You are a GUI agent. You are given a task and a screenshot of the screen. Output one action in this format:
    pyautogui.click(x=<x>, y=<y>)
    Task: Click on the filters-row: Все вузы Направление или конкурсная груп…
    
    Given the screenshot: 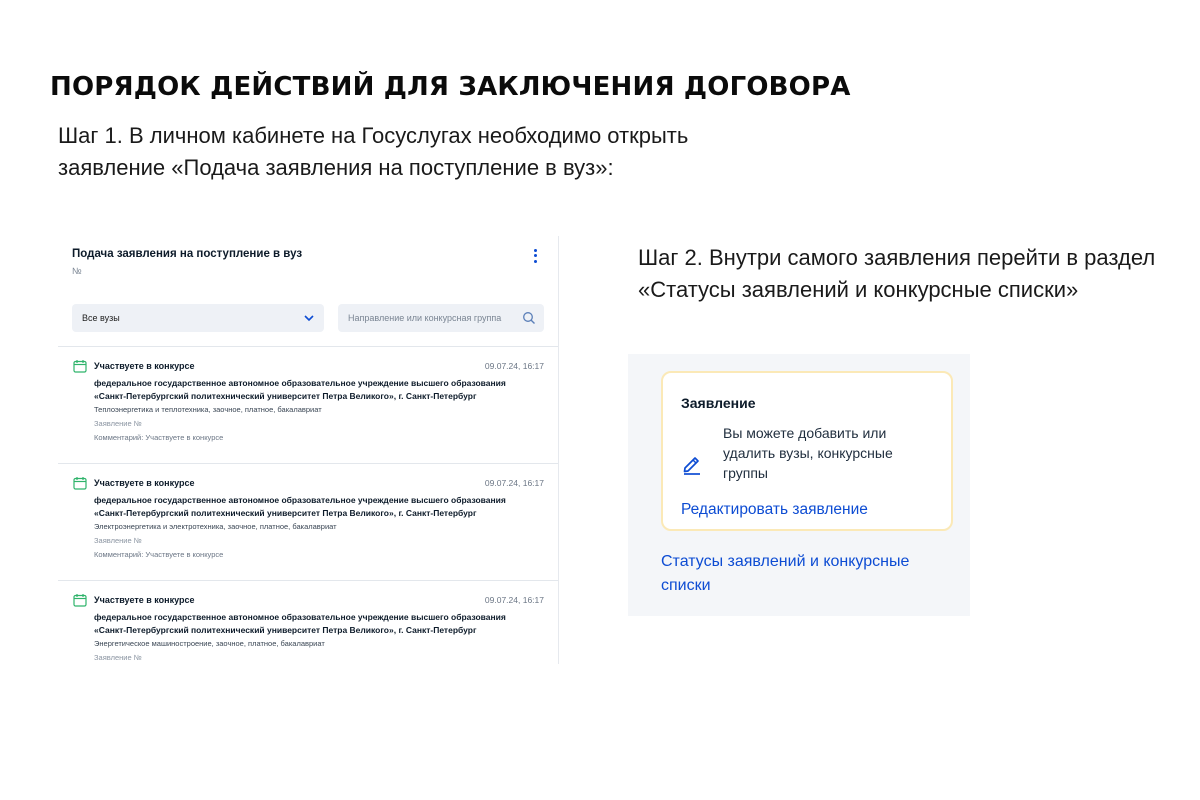 What is the action you would take?
    pyautogui.click(x=308, y=318)
    